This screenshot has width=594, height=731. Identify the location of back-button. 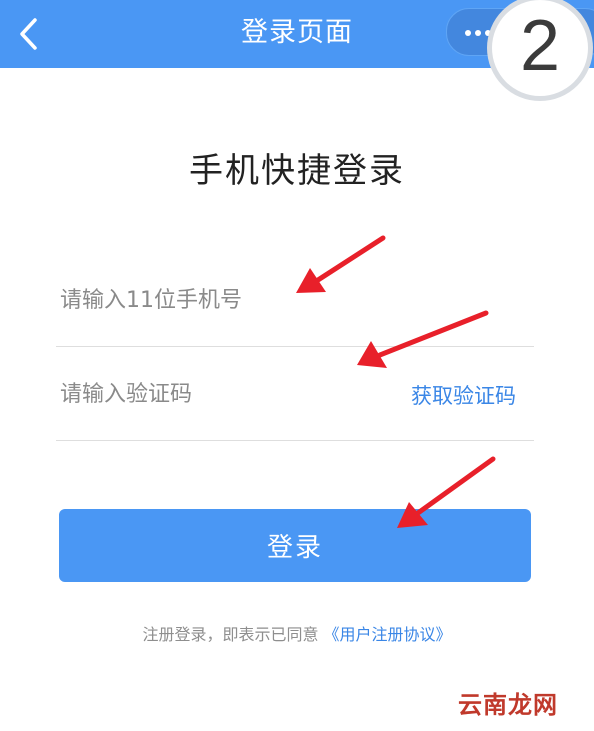
(28, 34).